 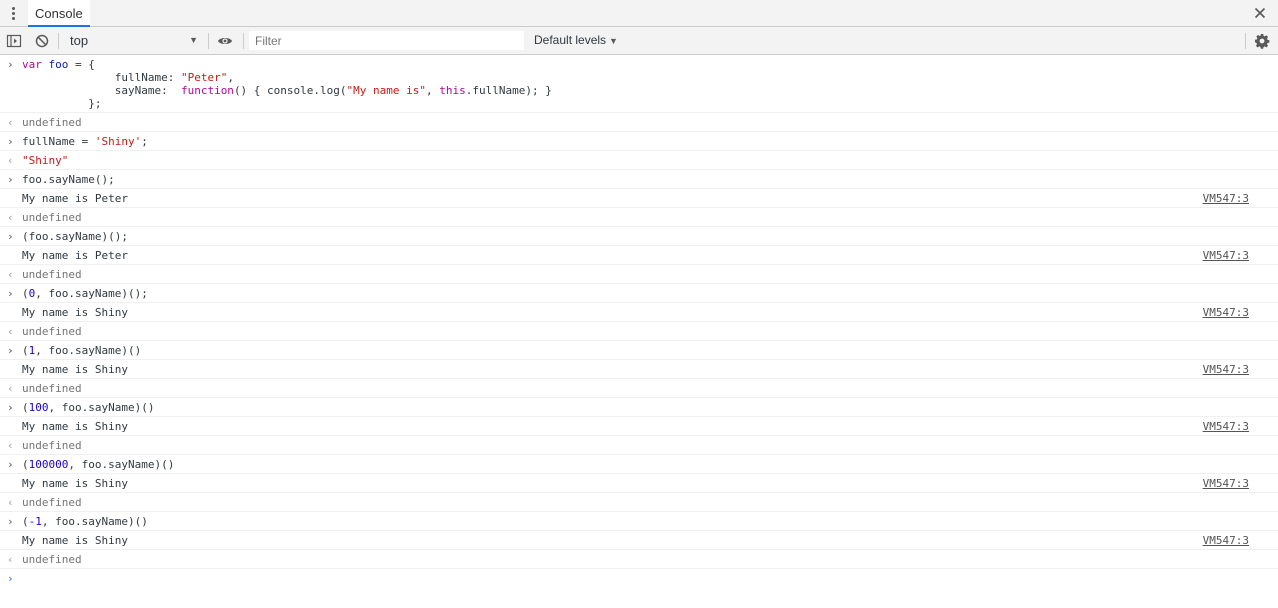 I want to click on message-text: (foo.sayName)();, so click(x=75, y=236).